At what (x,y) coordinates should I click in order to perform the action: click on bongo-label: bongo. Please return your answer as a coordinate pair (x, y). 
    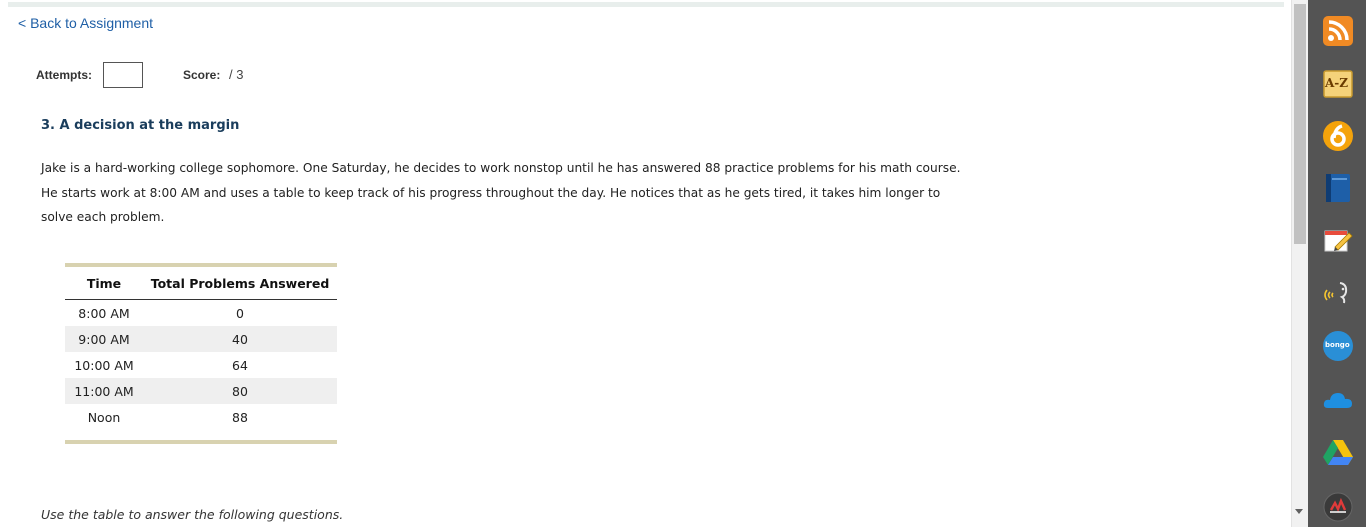
    Looking at the image, I should click on (1337, 345).